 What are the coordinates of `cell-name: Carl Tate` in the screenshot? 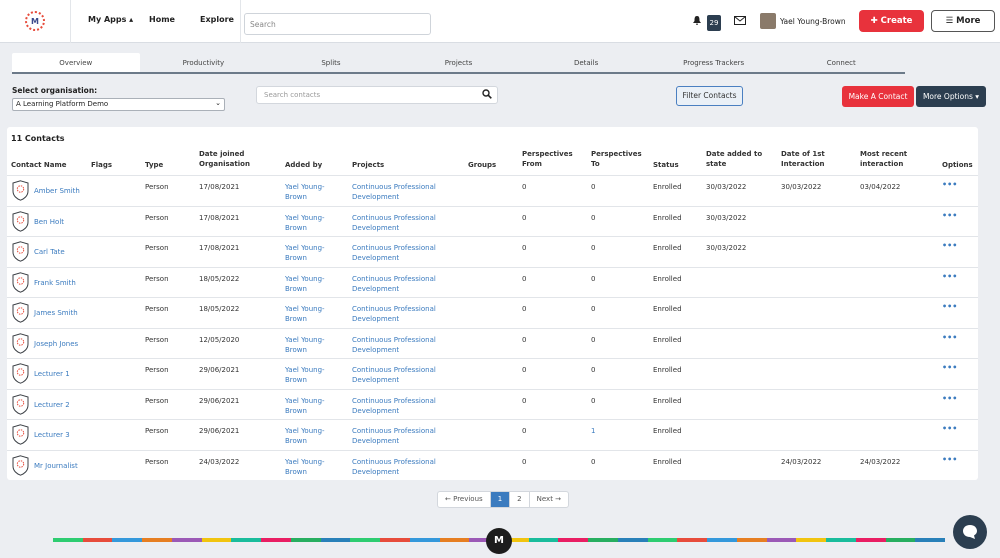 It's located at (64, 252).